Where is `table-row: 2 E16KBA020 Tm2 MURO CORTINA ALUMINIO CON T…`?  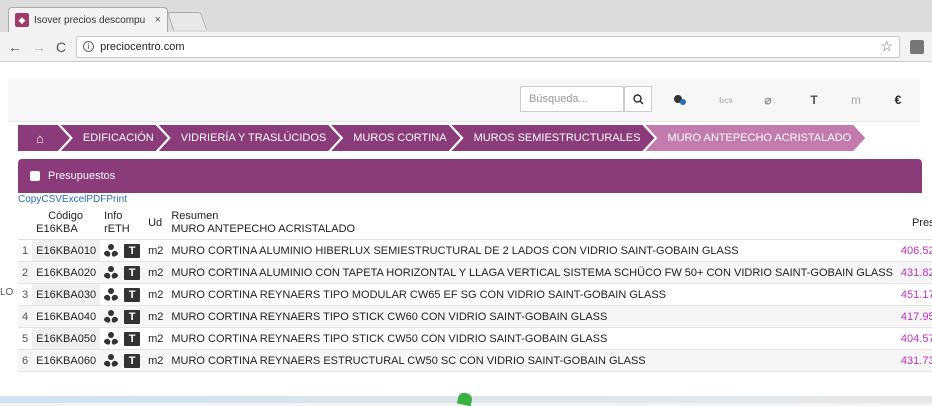 table-row: 2 E16KBA020 Tm2 MURO CORTINA ALUMINIO CON T… is located at coordinates (475, 272).